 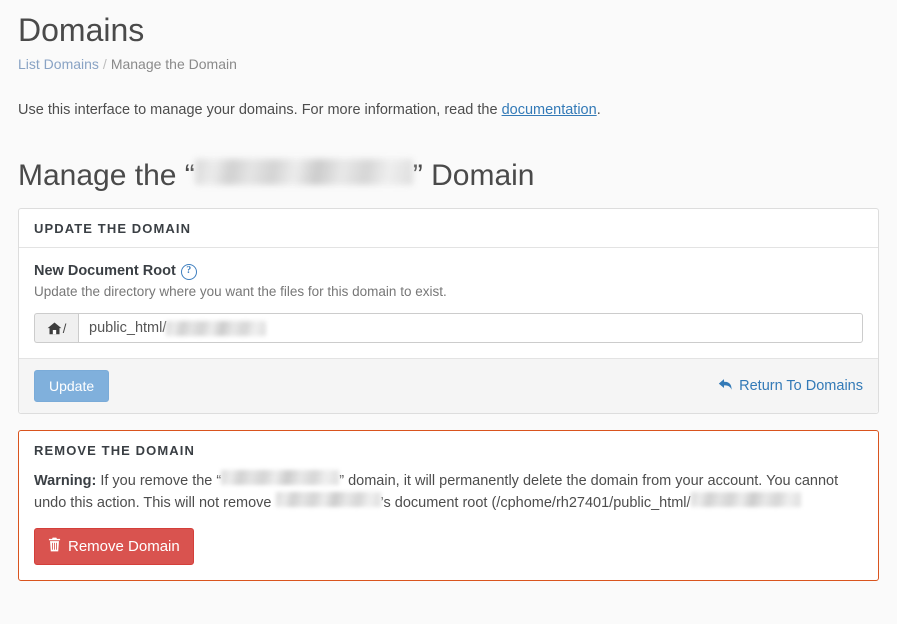 What do you see at coordinates (64, 328) in the screenshot?
I see `addon-slash: /` at bounding box center [64, 328].